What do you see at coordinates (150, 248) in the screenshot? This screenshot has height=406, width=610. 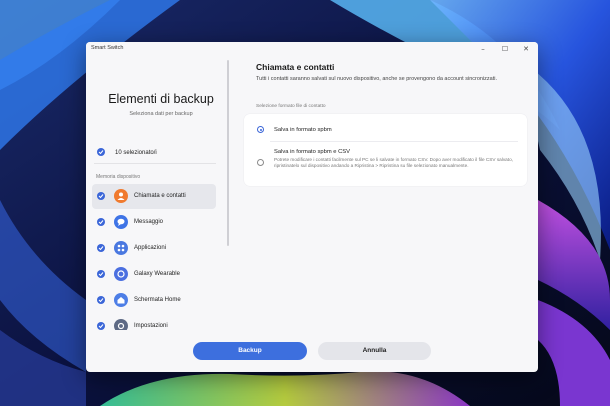 I see `category-label: Applicazioni` at bounding box center [150, 248].